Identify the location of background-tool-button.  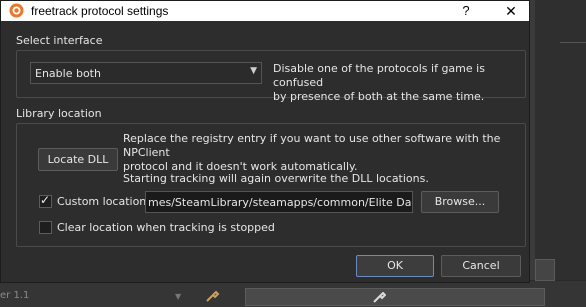
(395, 297).